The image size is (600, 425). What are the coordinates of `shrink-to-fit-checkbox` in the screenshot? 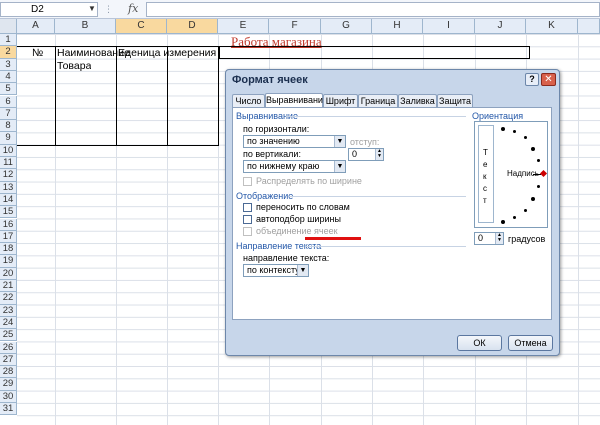 It's located at (247, 219).